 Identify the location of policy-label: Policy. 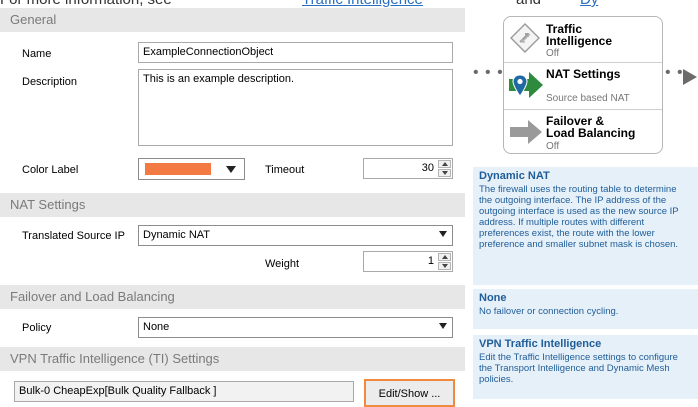
(37, 328).